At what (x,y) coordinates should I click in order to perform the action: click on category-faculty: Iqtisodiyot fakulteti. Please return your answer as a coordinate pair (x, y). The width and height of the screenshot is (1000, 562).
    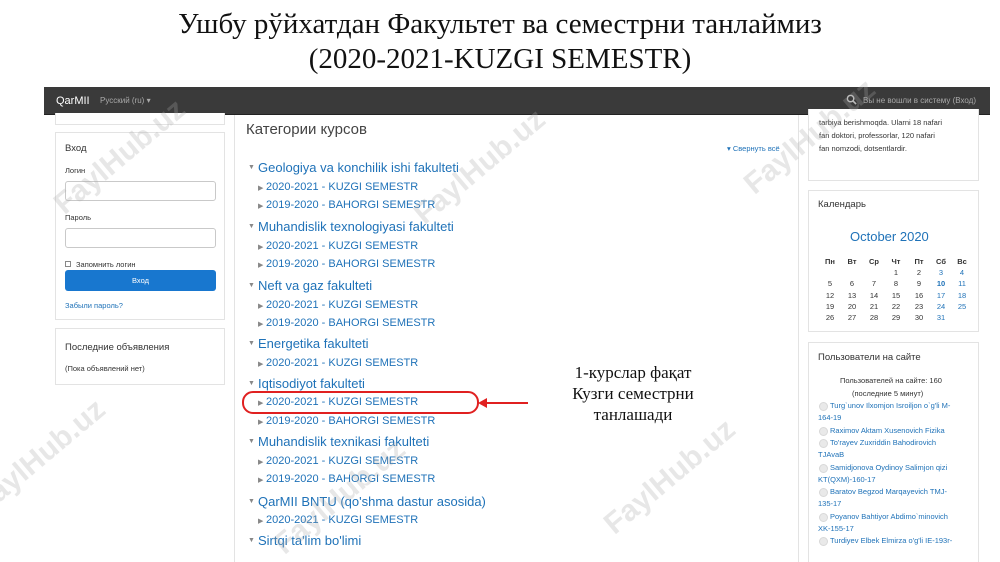
    Looking at the image, I should click on (311, 383).